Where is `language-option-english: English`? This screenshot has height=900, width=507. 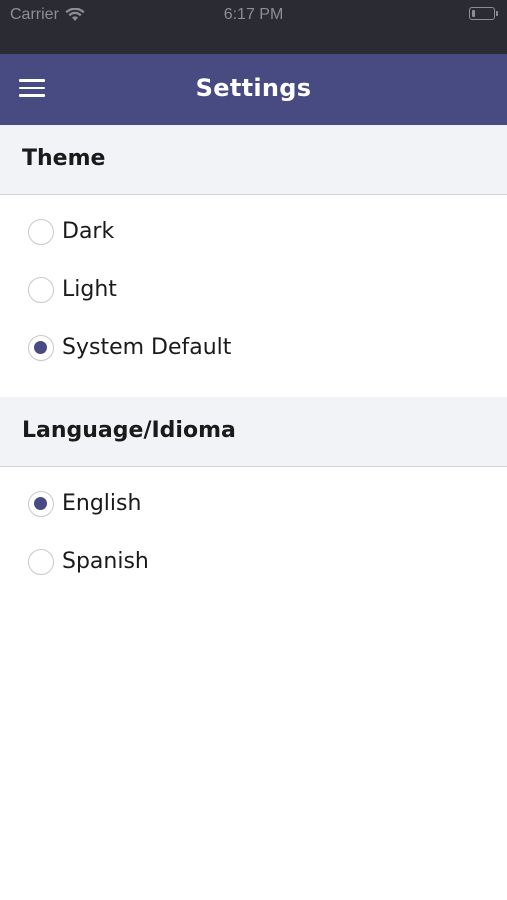 language-option-english: English is located at coordinates (253, 504).